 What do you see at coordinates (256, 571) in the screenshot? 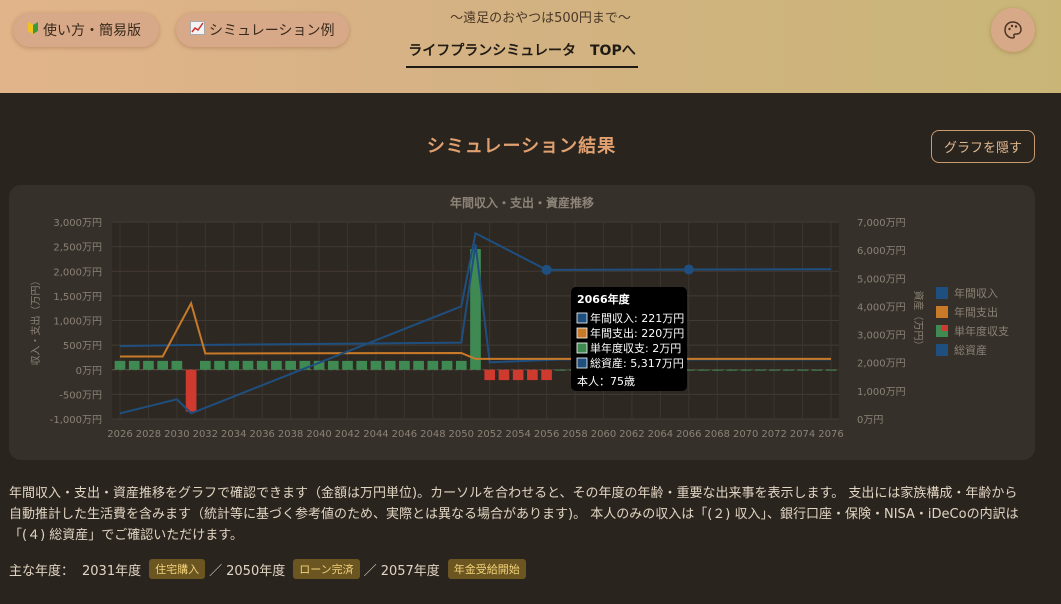
I see `key-year-2: 2050年度` at bounding box center [256, 571].